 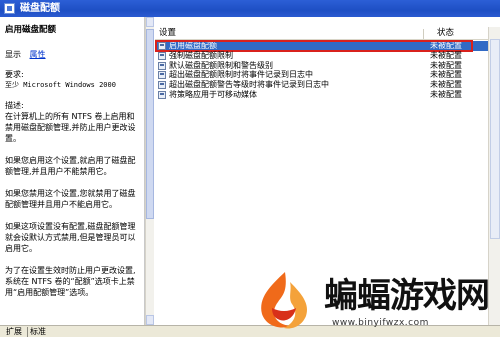 I want to click on column-header-status: 状态, so click(x=445, y=33).